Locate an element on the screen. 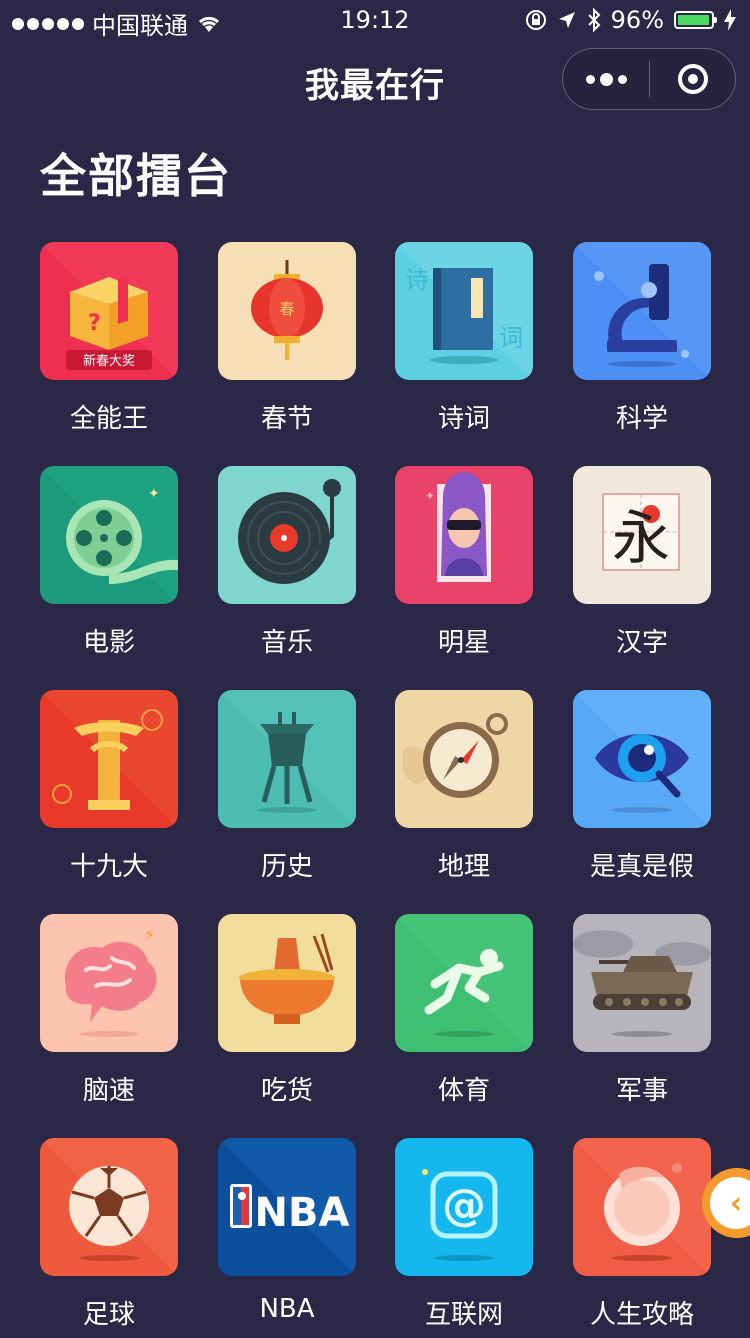  hotpot-icon is located at coordinates (287, 983).